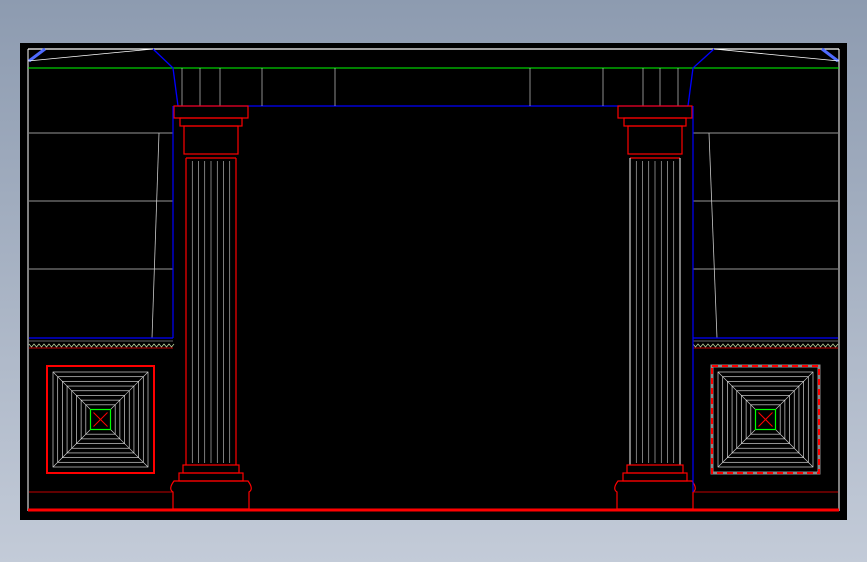 This screenshot has width=867, height=562. I want to click on cornice-blue-right, so click(703, 58).